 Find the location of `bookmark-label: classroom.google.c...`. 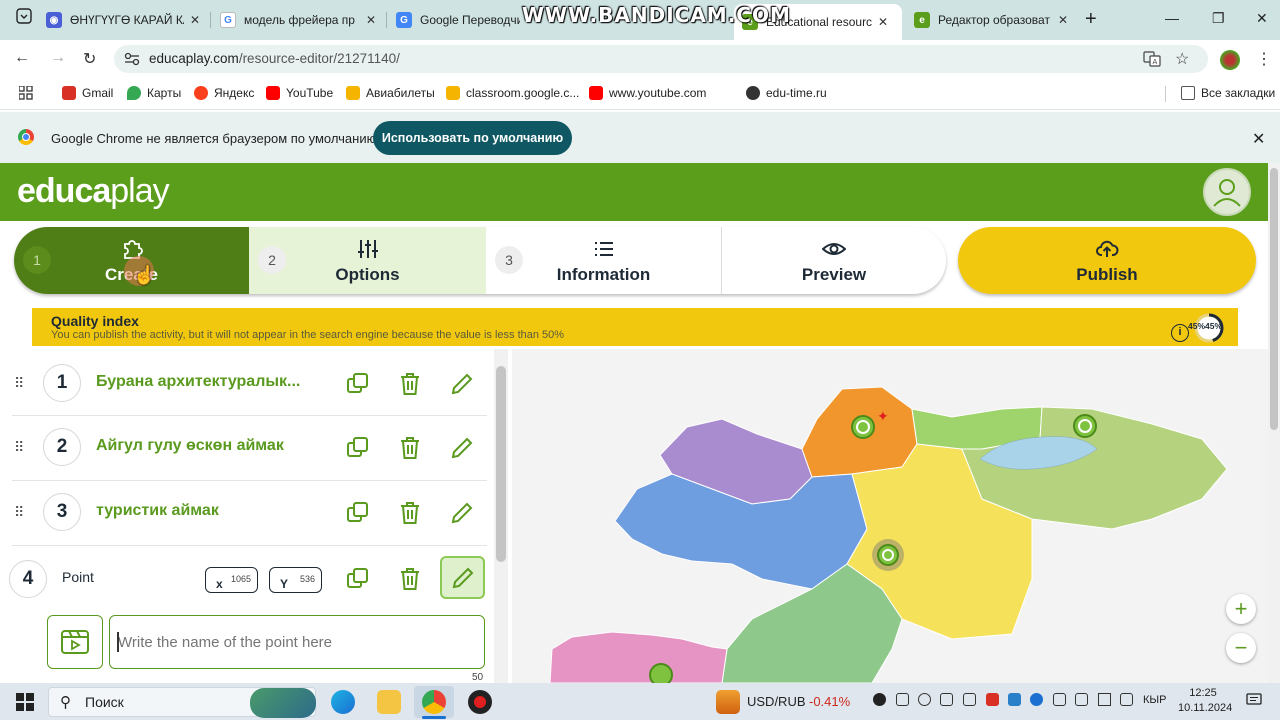

bookmark-label: classroom.google.c... is located at coordinates (523, 93).